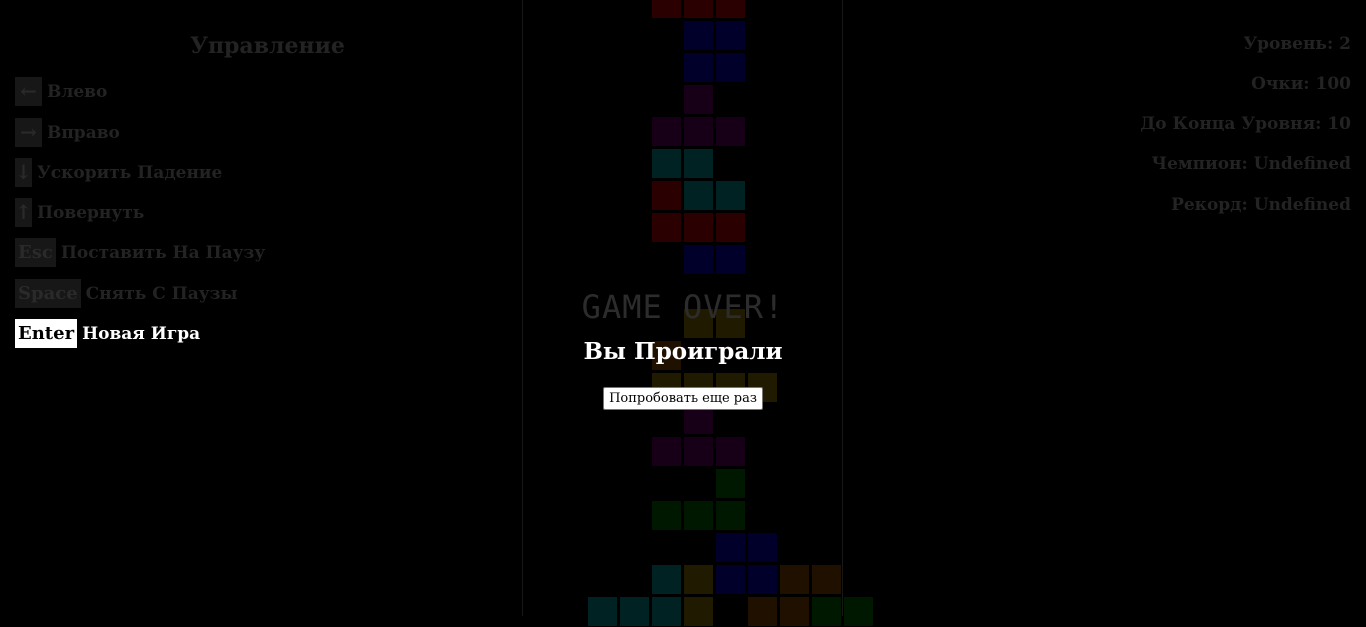 This screenshot has width=1366, height=627. Describe the element at coordinates (1245, 124) in the screenshot. I see `lines-to-level-stat: До Конца Уровня: 10` at that location.